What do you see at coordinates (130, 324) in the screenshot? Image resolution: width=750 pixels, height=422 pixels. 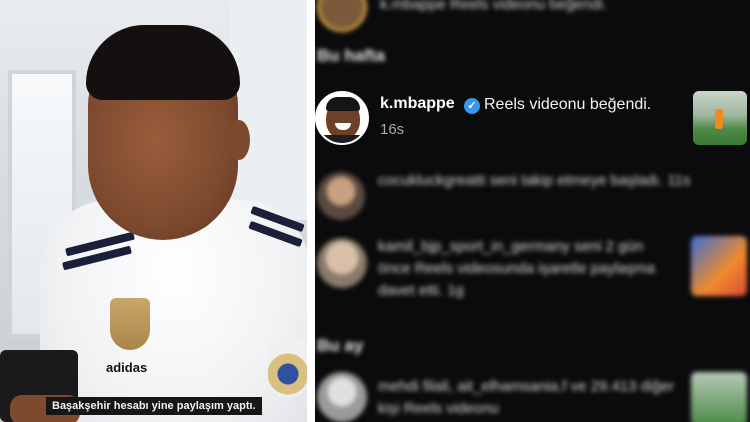 I see `club-world-cup-badge-icon` at bounding box center [130, 324].